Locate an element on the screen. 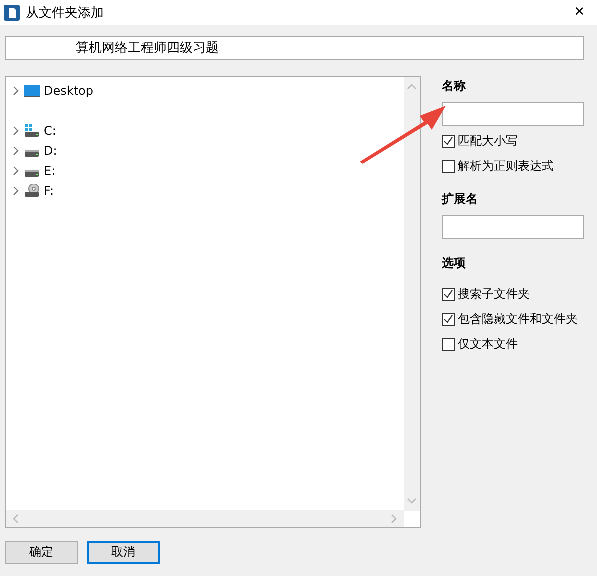  close-button: ✕ is located at coordinates (579, 12).